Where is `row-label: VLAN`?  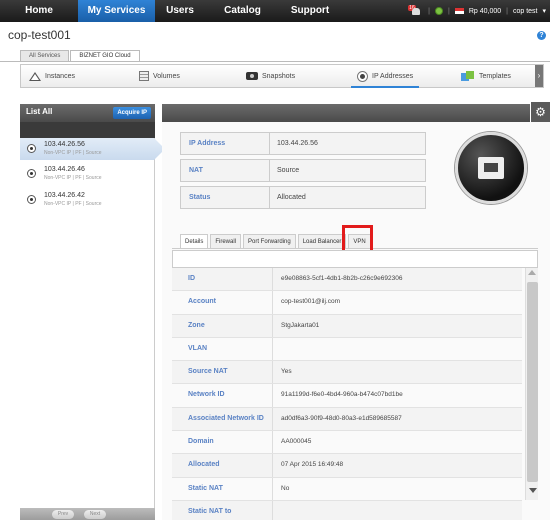 row-label: VLAN is located at coordinates (198, 348).